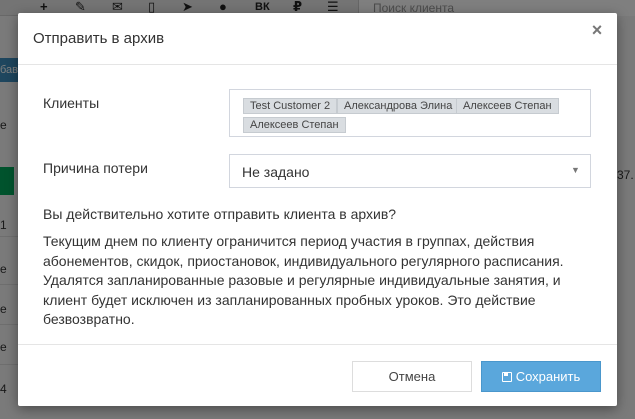  Describe the element at coordinates (276, 172) in the screenshot. I see `loss-reason-value: Не задано` at that location.